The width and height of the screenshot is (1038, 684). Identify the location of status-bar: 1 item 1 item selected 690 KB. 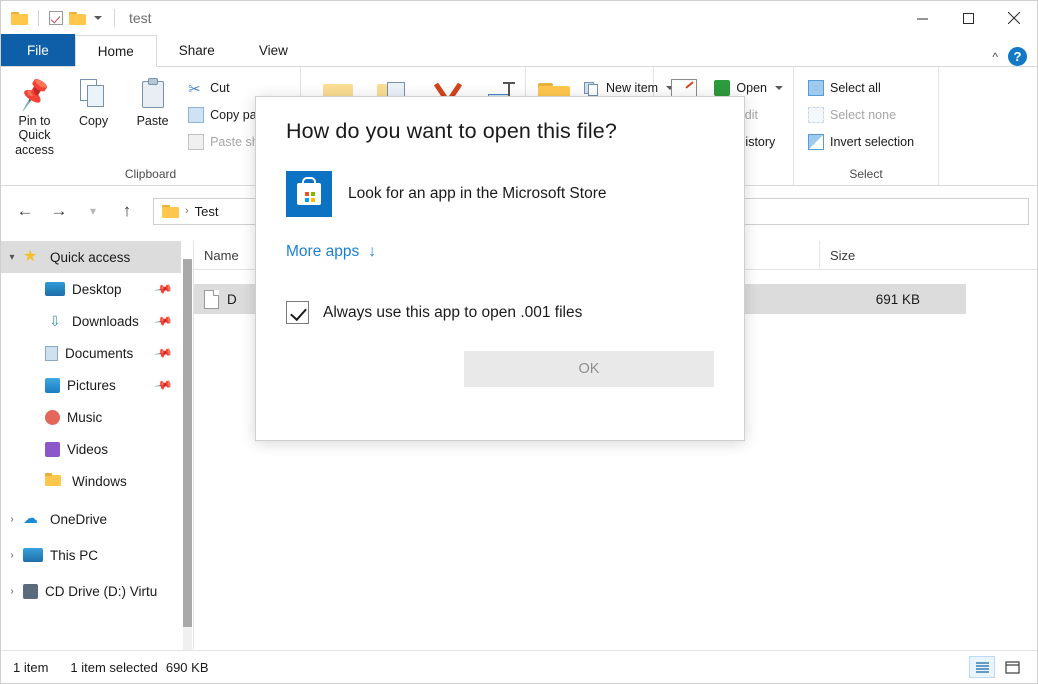
(519, 666).